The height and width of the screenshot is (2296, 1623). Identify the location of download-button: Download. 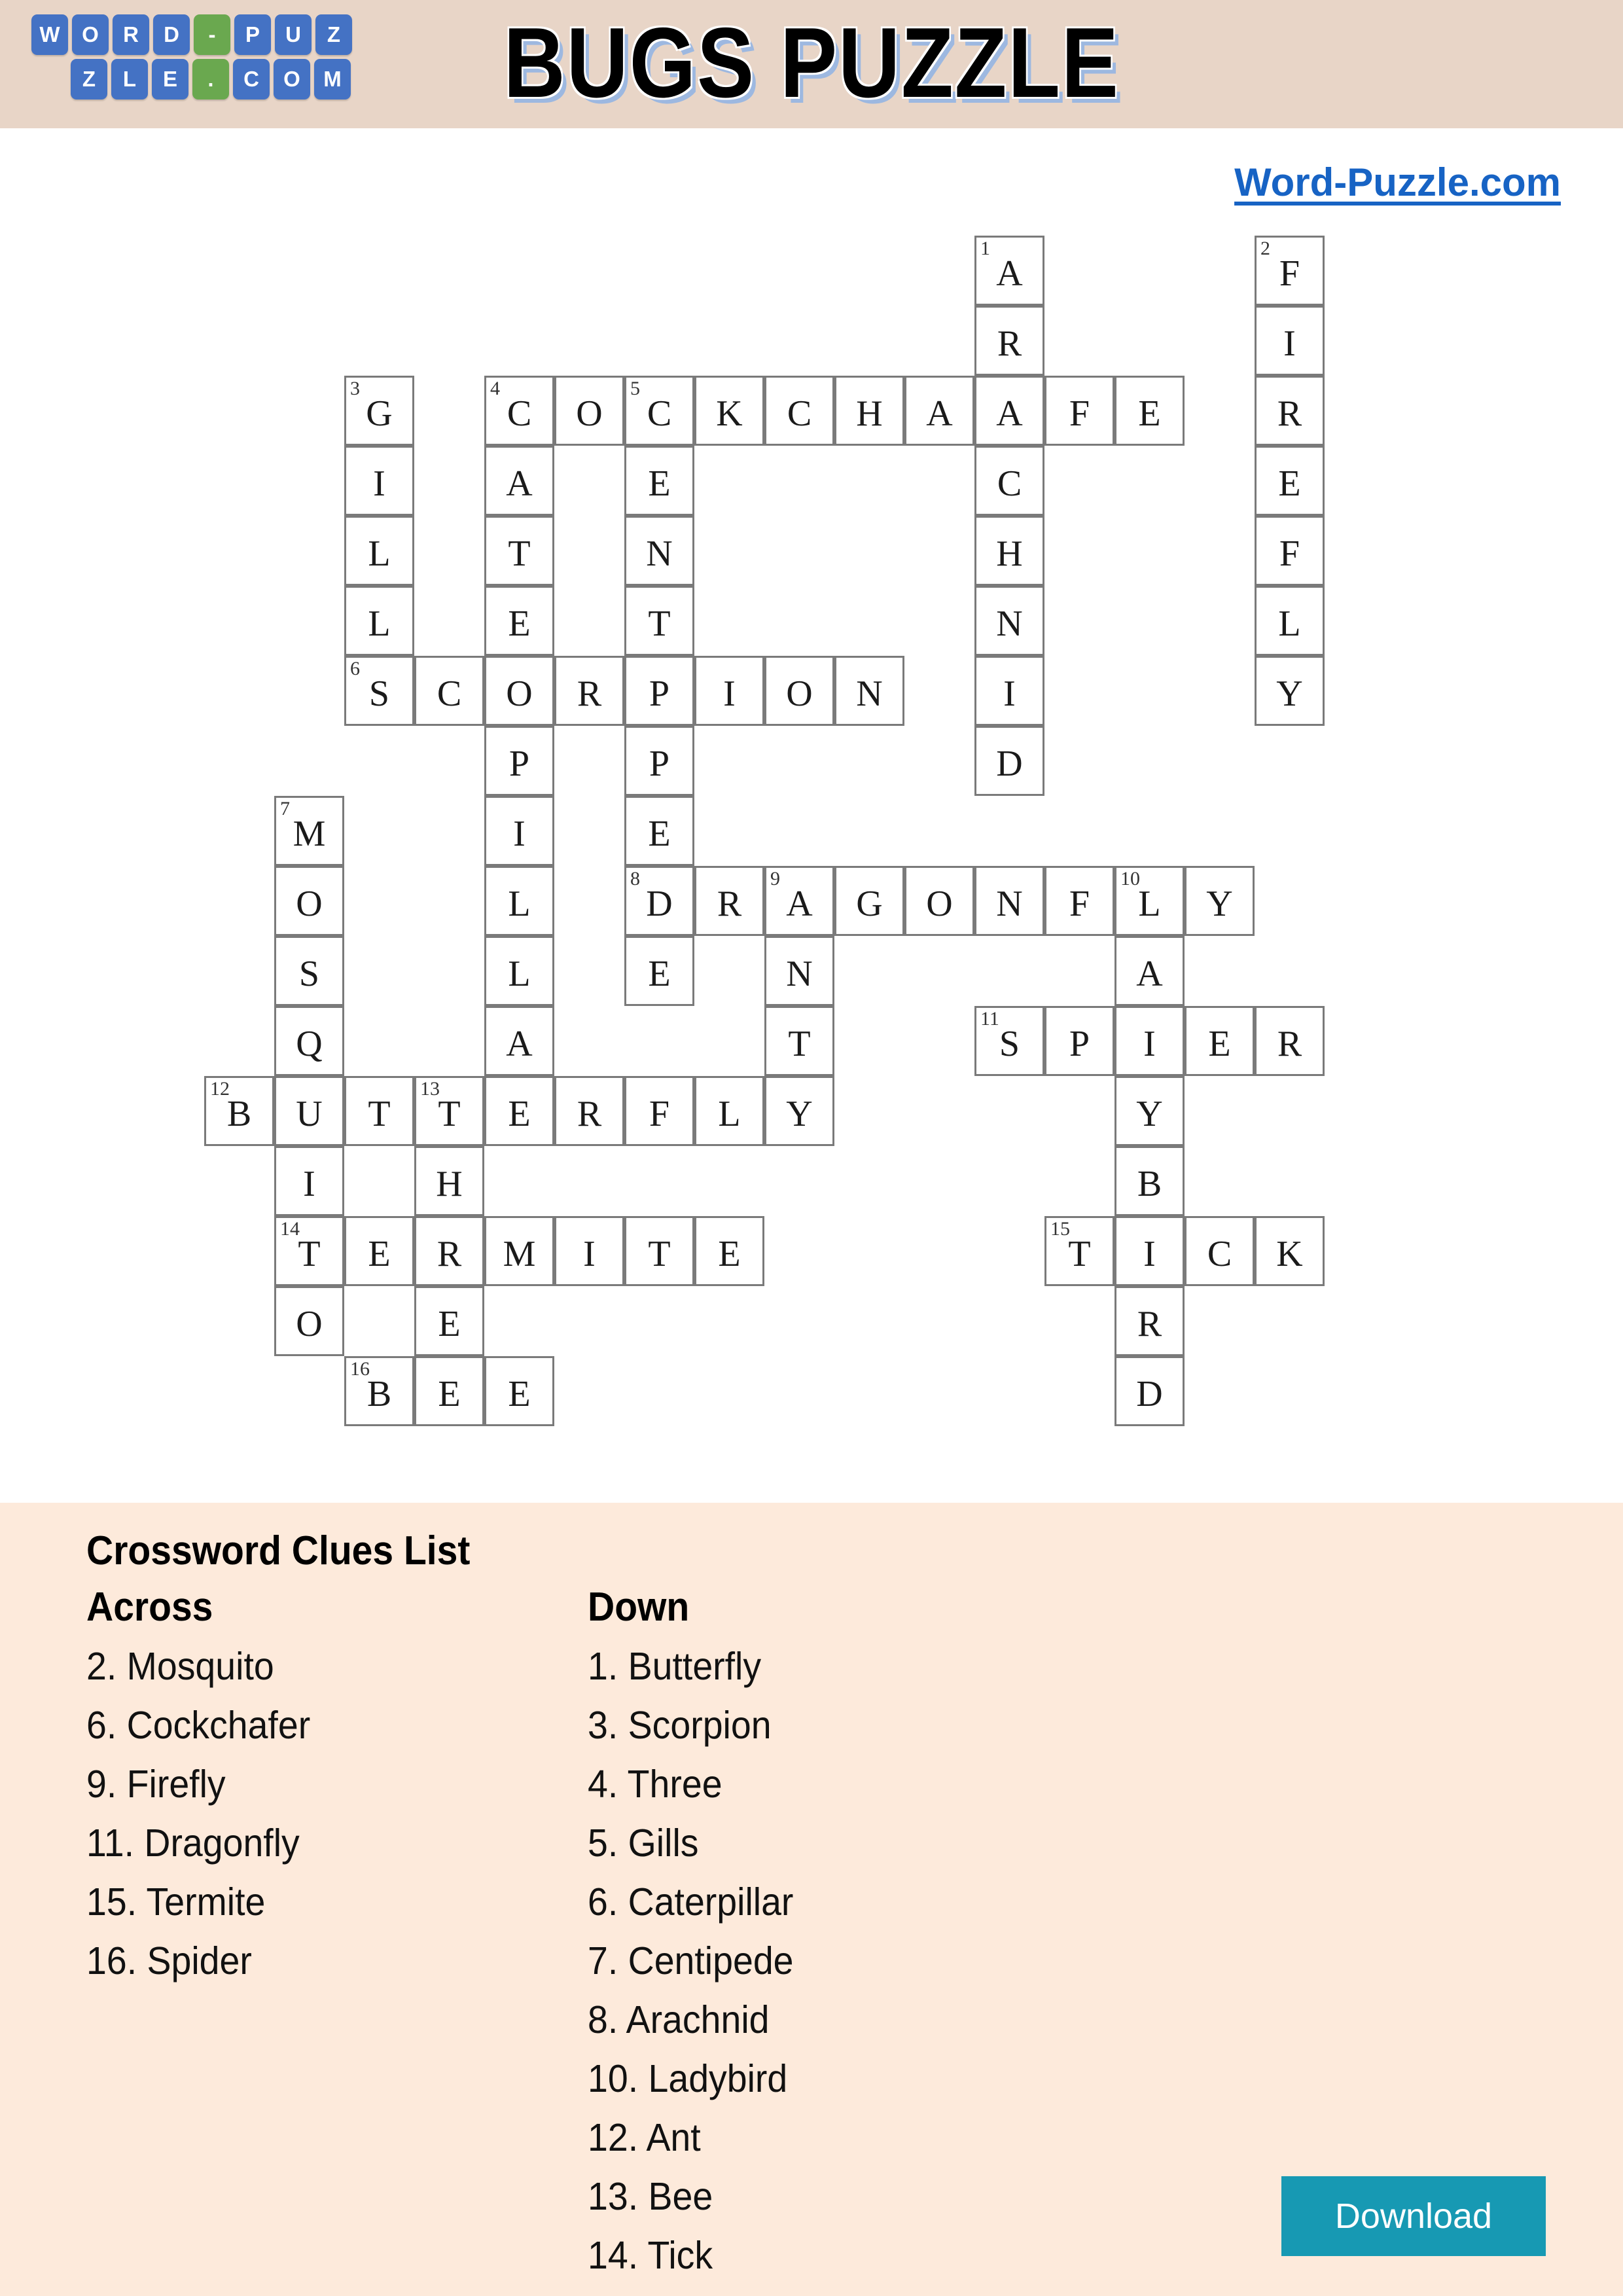
(1414, 2216).